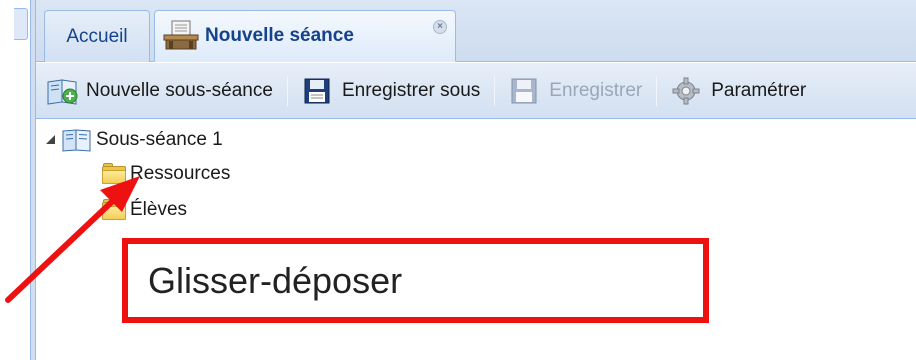  I want to click on callout-text: Glisser-déposer, so click(275, 280).